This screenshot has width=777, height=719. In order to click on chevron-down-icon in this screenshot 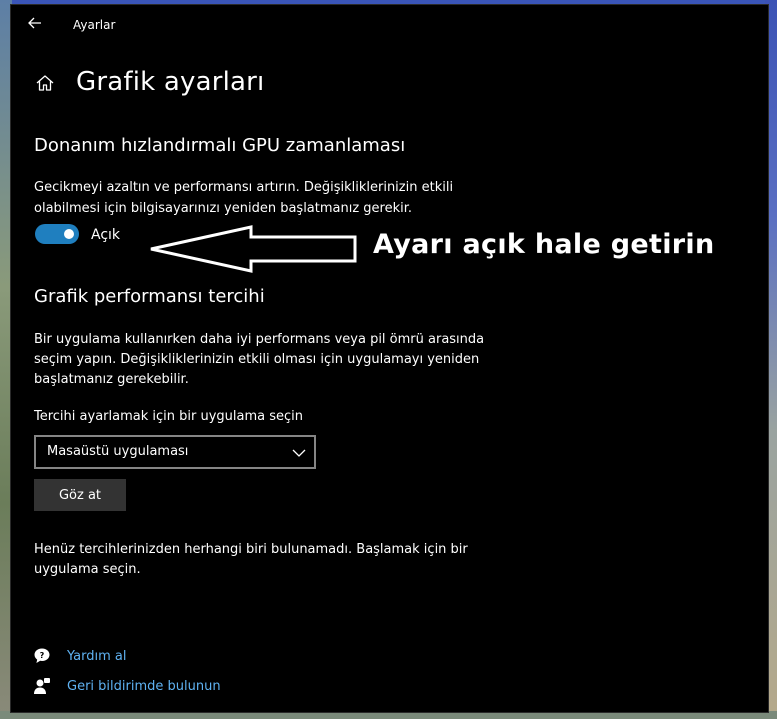, I will do `click(299, 452)`.